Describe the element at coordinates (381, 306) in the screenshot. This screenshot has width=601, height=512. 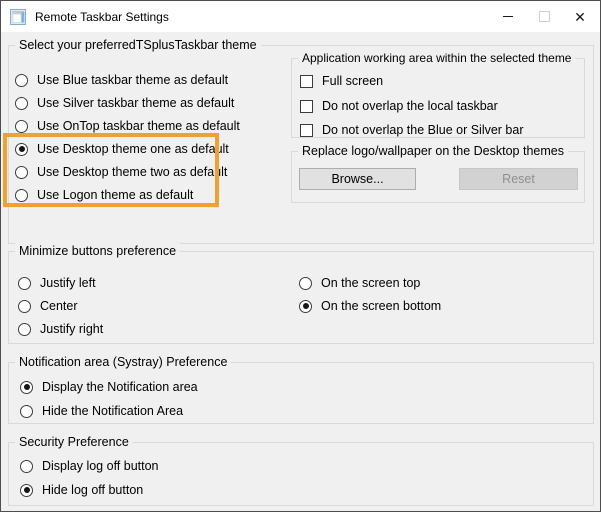
I see `radio-label: On the screen bottom` at that location.